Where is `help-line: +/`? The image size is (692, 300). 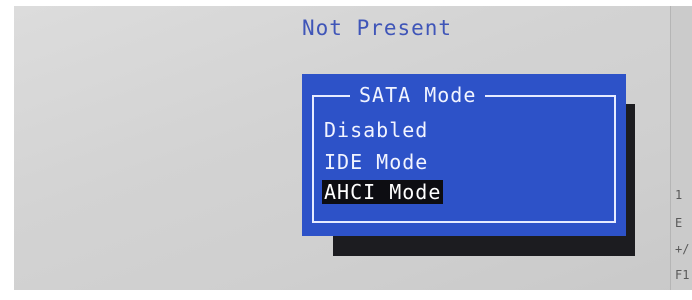
help-line: +/ is located at coordinates (682, 249).